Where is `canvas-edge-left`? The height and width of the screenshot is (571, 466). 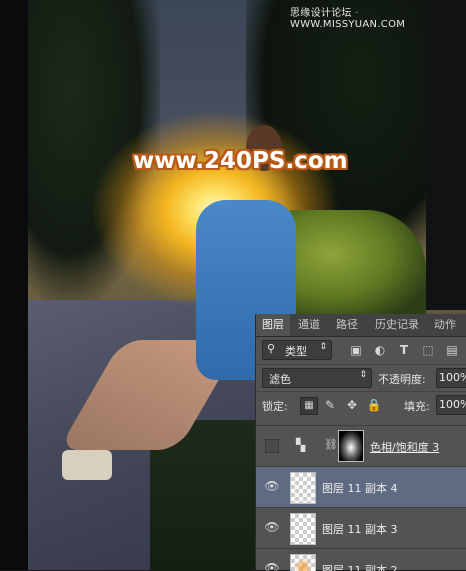
canvas-edge-left is located at coordinates (14, 285).